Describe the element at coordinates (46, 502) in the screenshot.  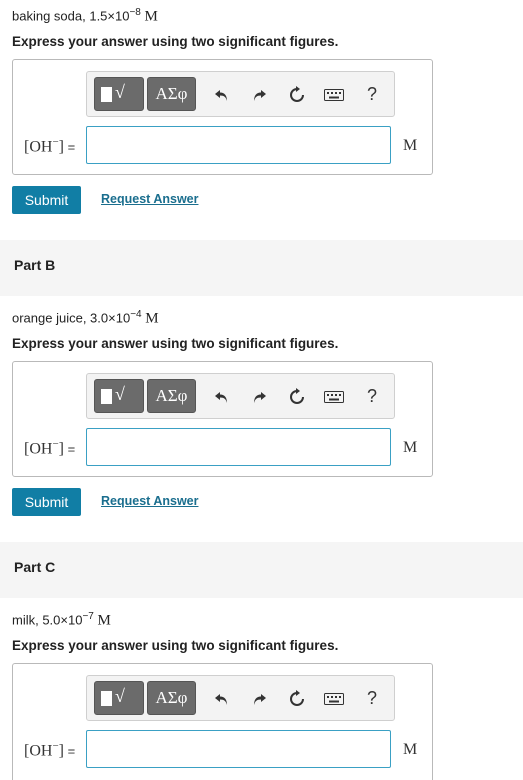
I see `submit-button-b: Submit` at that location.